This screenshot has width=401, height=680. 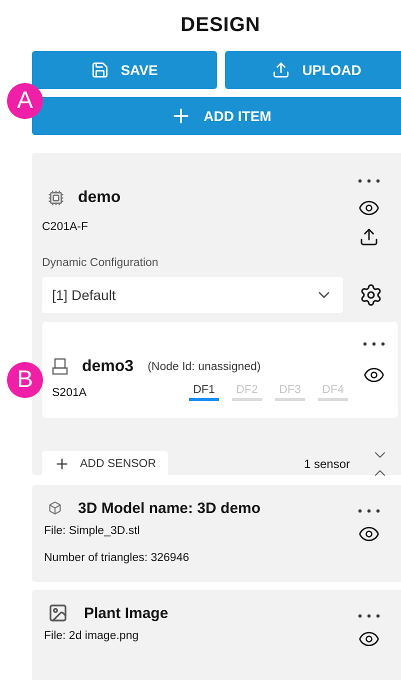 I want to click on device-icon, so click(x=60, y=367).